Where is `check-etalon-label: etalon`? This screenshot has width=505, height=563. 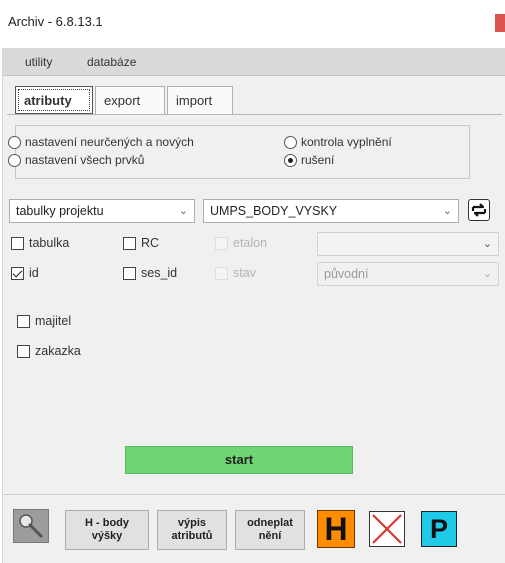 check-etalon-label: etalon is located at coordinates (250, 243).